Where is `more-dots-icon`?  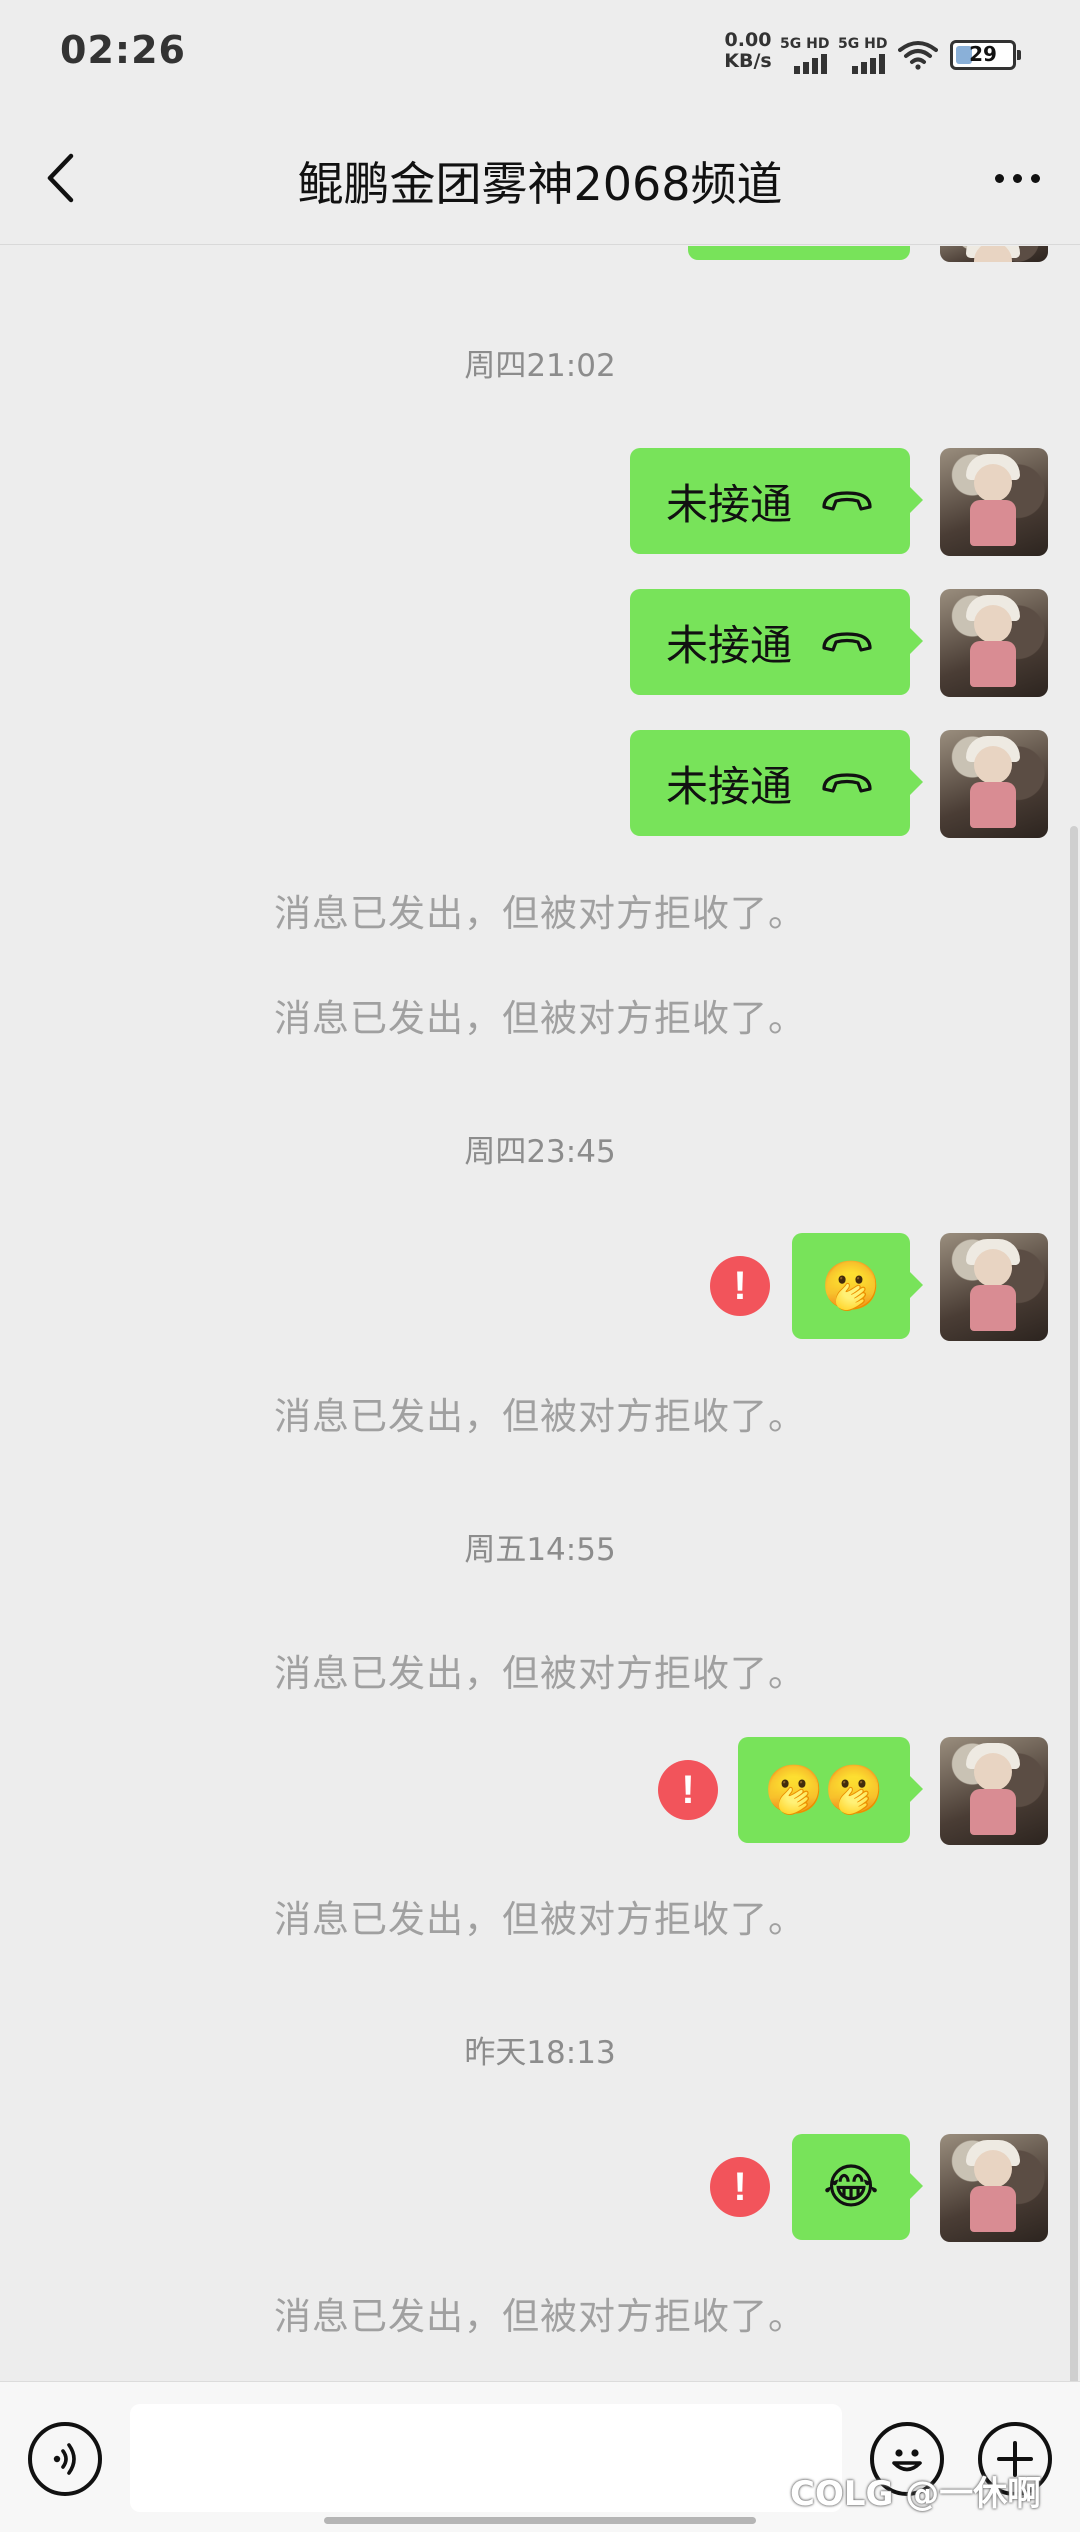
more-dots-icon is located at coordinates (999, 178).